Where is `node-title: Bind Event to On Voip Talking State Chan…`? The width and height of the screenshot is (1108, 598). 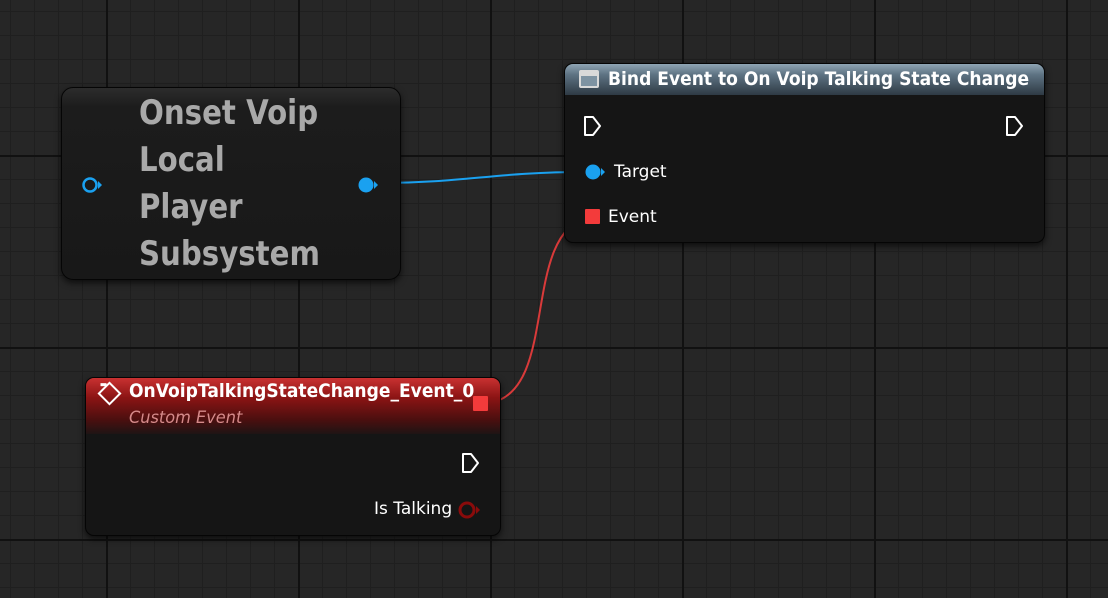 node-title: Bind Event to On Voip Talking State Chan… is located at coordinates (819, 79).